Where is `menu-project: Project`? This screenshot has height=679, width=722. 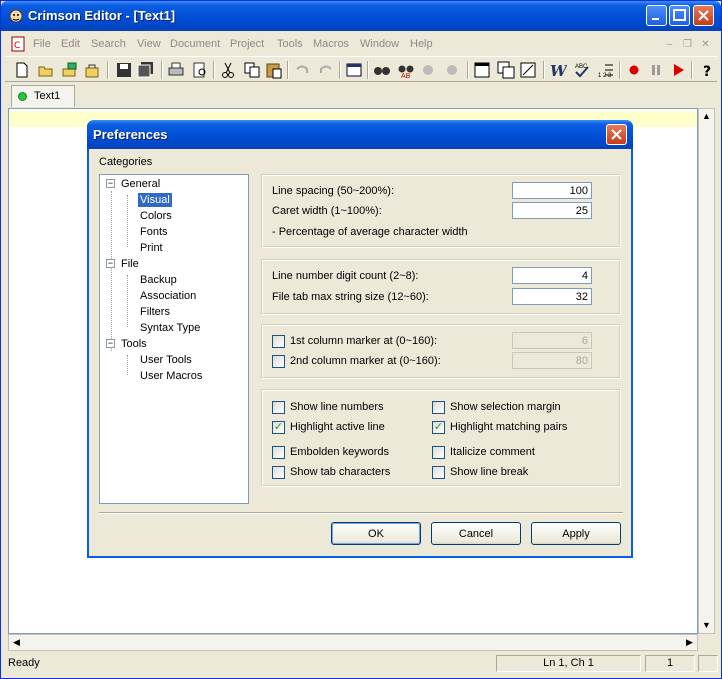 menu-project: Project is located at coordinates (247, 44).